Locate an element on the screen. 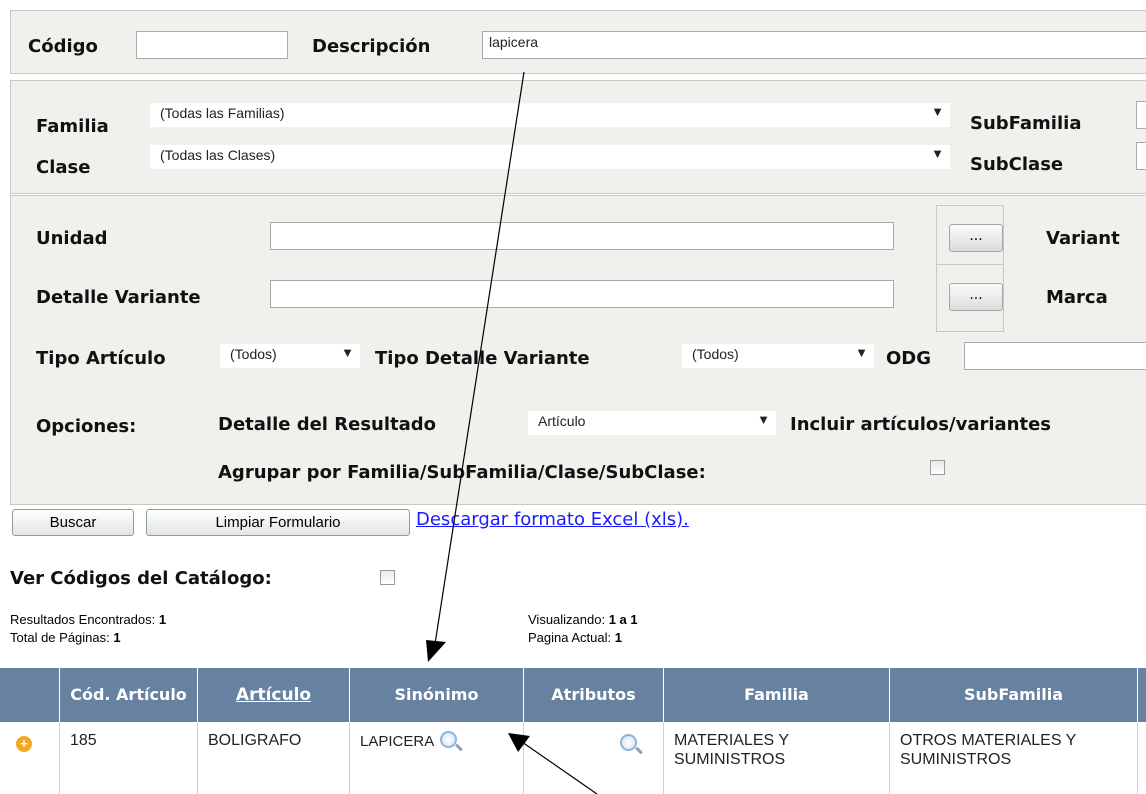 Image resolution: width=1146 pixels, height=794 pixels. expand-cell: + is located at coordinates (30, 758).